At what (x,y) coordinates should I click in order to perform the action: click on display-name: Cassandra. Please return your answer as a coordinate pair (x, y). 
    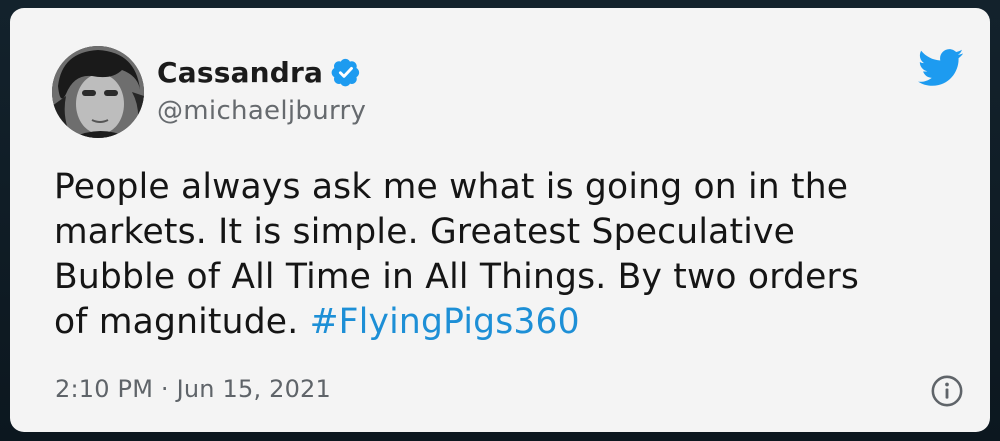
    Looking at the image, I should click on (240, 72).